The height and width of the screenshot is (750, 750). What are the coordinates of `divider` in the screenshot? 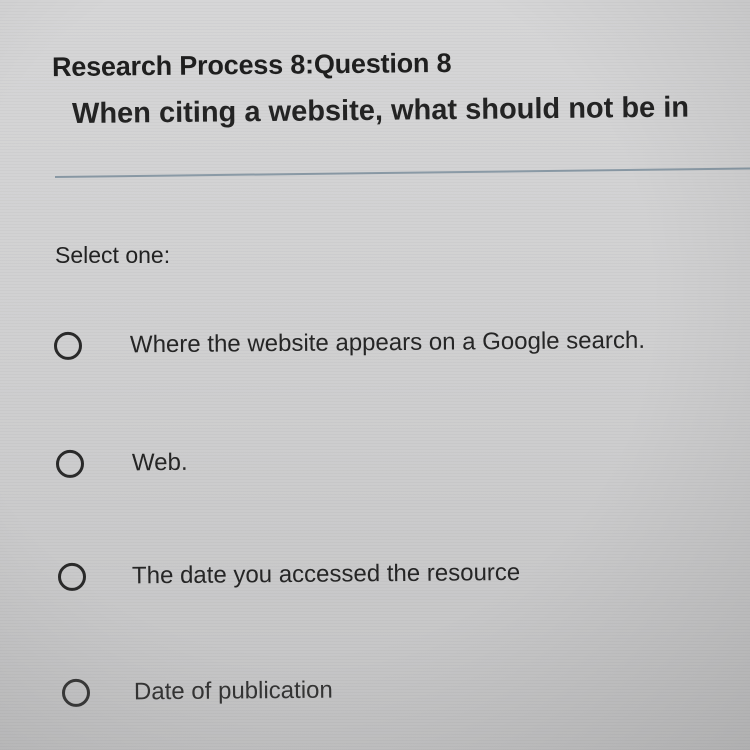 It's located at (402, 172).